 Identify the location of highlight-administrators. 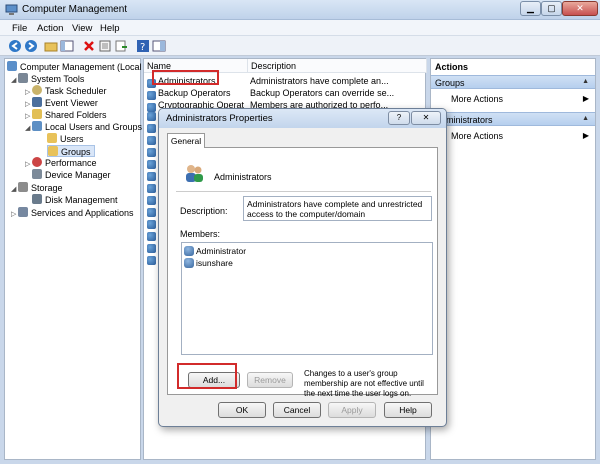
(185, 77).